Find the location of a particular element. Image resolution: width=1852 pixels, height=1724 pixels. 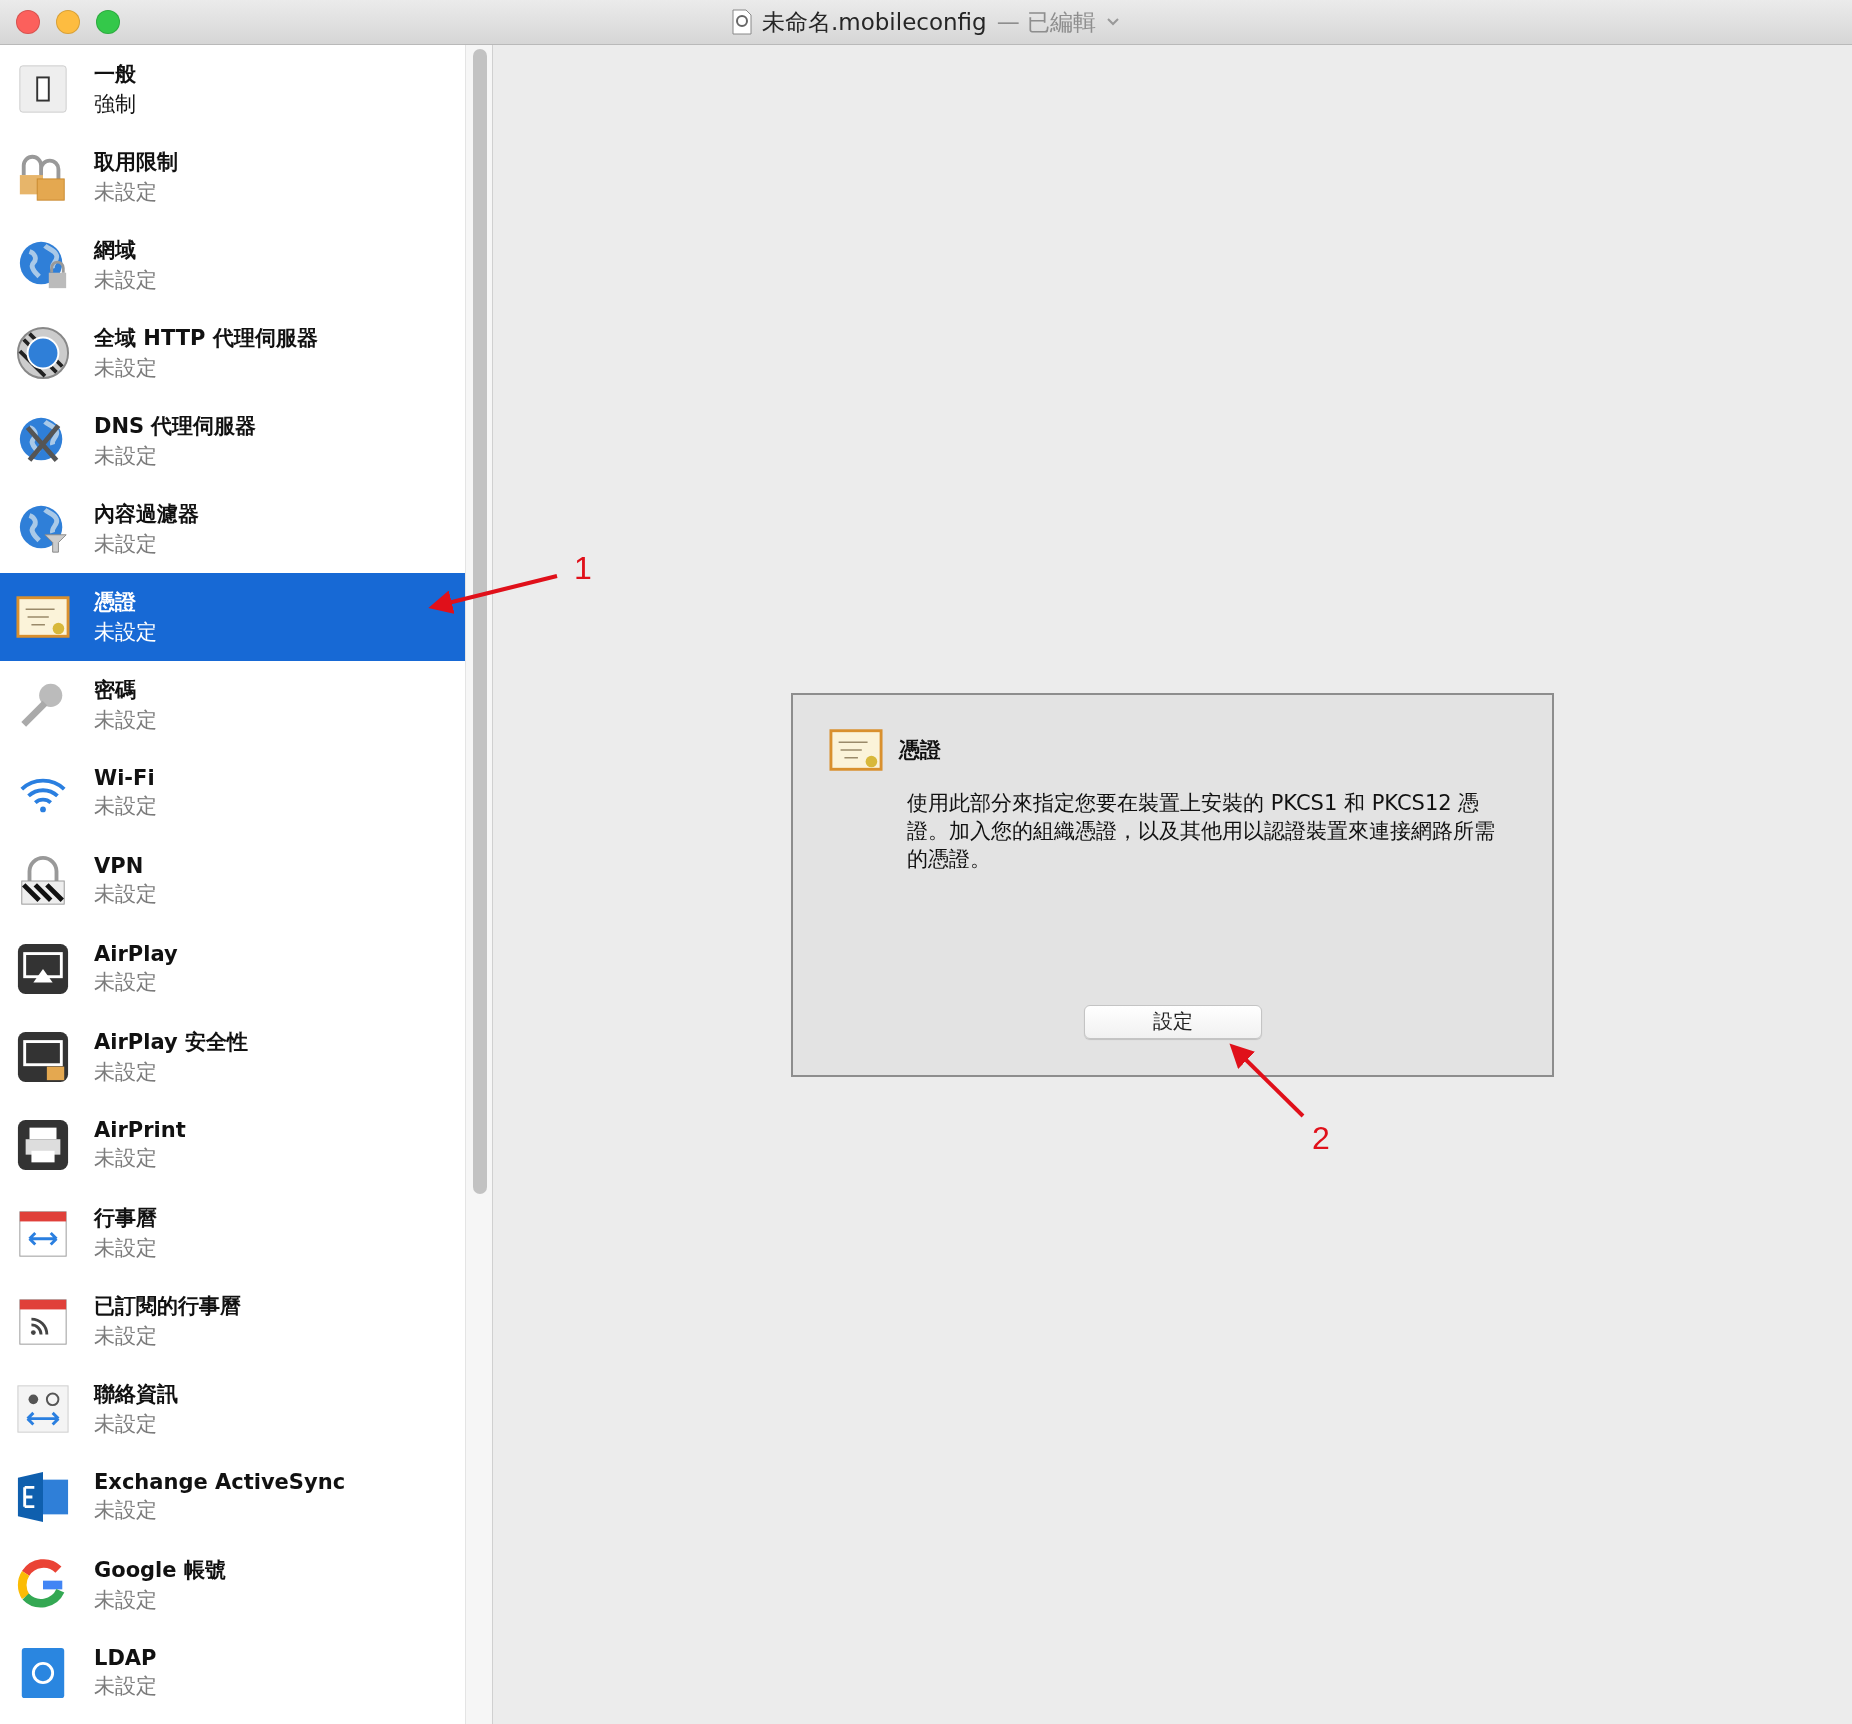

sidebar-item: 取用限制 未設定 is located at coordinates (232, 177).